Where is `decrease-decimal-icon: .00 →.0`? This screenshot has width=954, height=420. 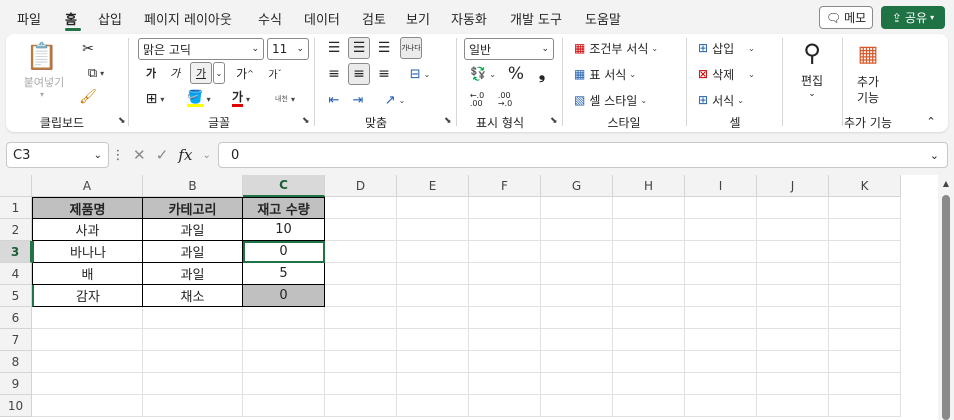 decrease-decimal-icon: .00 →.0 is located at coordinates (505, 100).